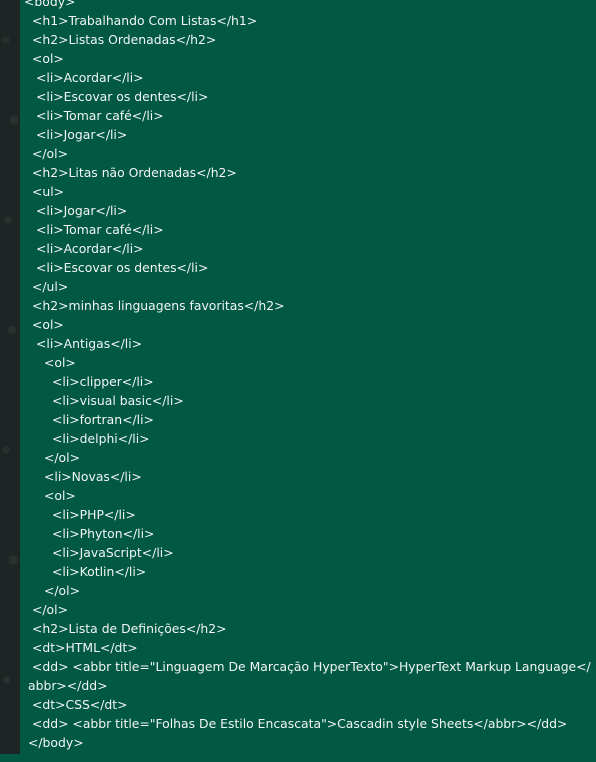  What do you see at coordinates (129, 628) in the screenshot?
I see `code-line: <h2>Lista de Definições</h2>` at bounding box center [129, 628].